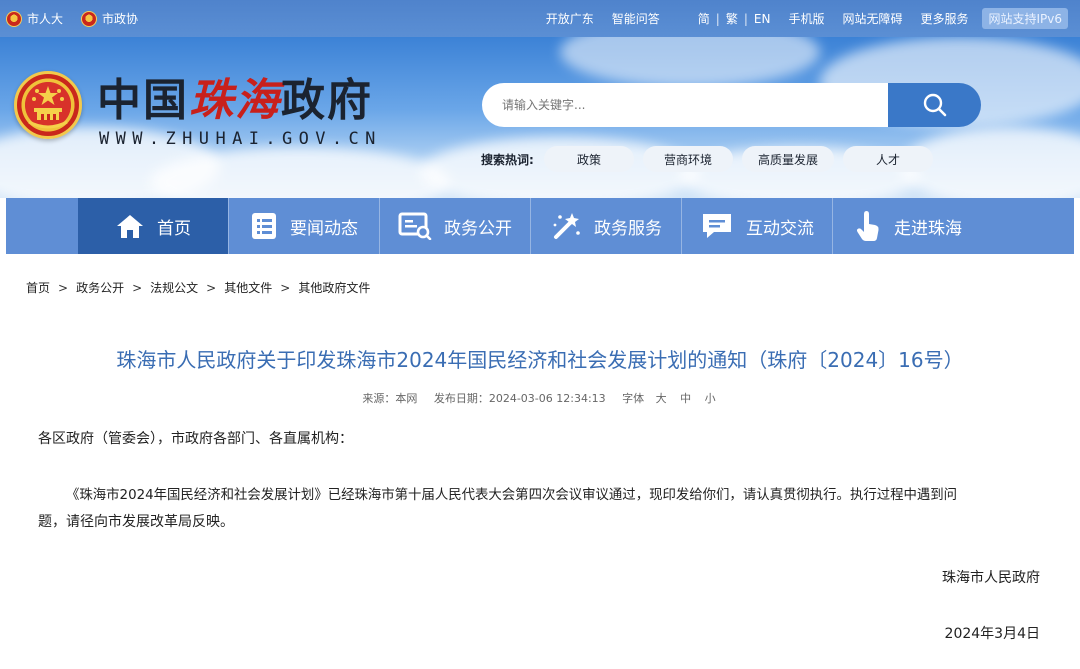 This screenshot has height=669, width=1080. I want to click on service-icon, so click(566, 226).